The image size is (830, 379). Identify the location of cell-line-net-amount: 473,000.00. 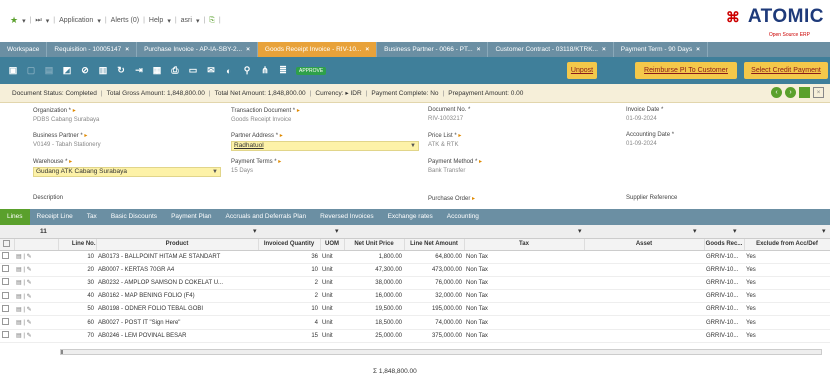
(434, 270).